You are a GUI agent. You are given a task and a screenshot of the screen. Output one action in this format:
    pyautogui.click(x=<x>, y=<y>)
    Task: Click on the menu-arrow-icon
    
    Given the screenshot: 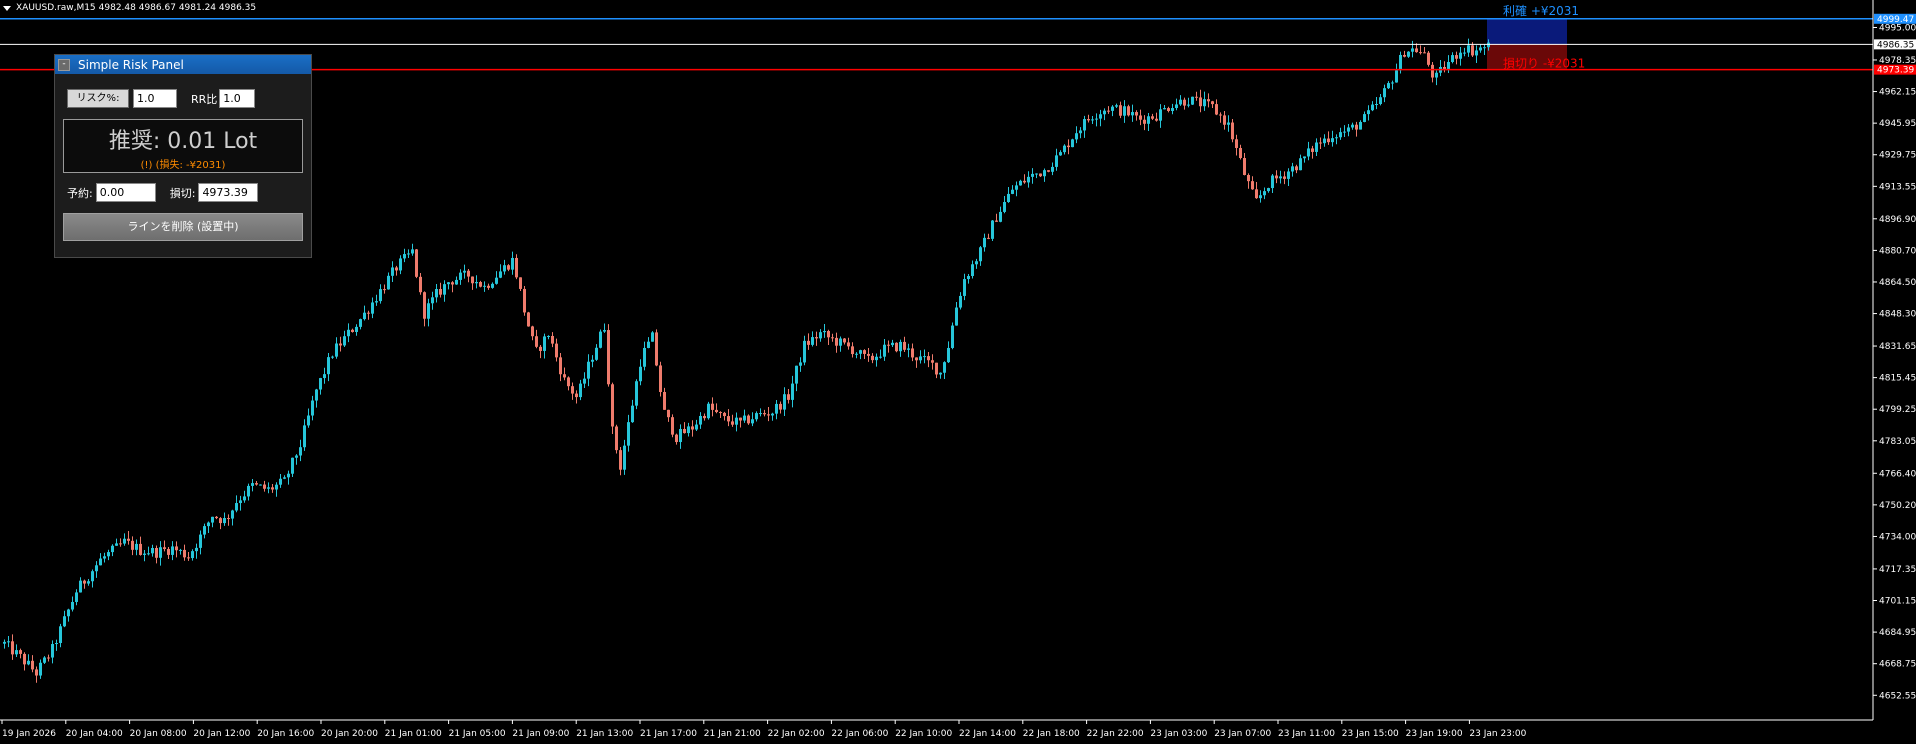 What is the action you would take?
    pyautogui.click(x=7, y=8)
    